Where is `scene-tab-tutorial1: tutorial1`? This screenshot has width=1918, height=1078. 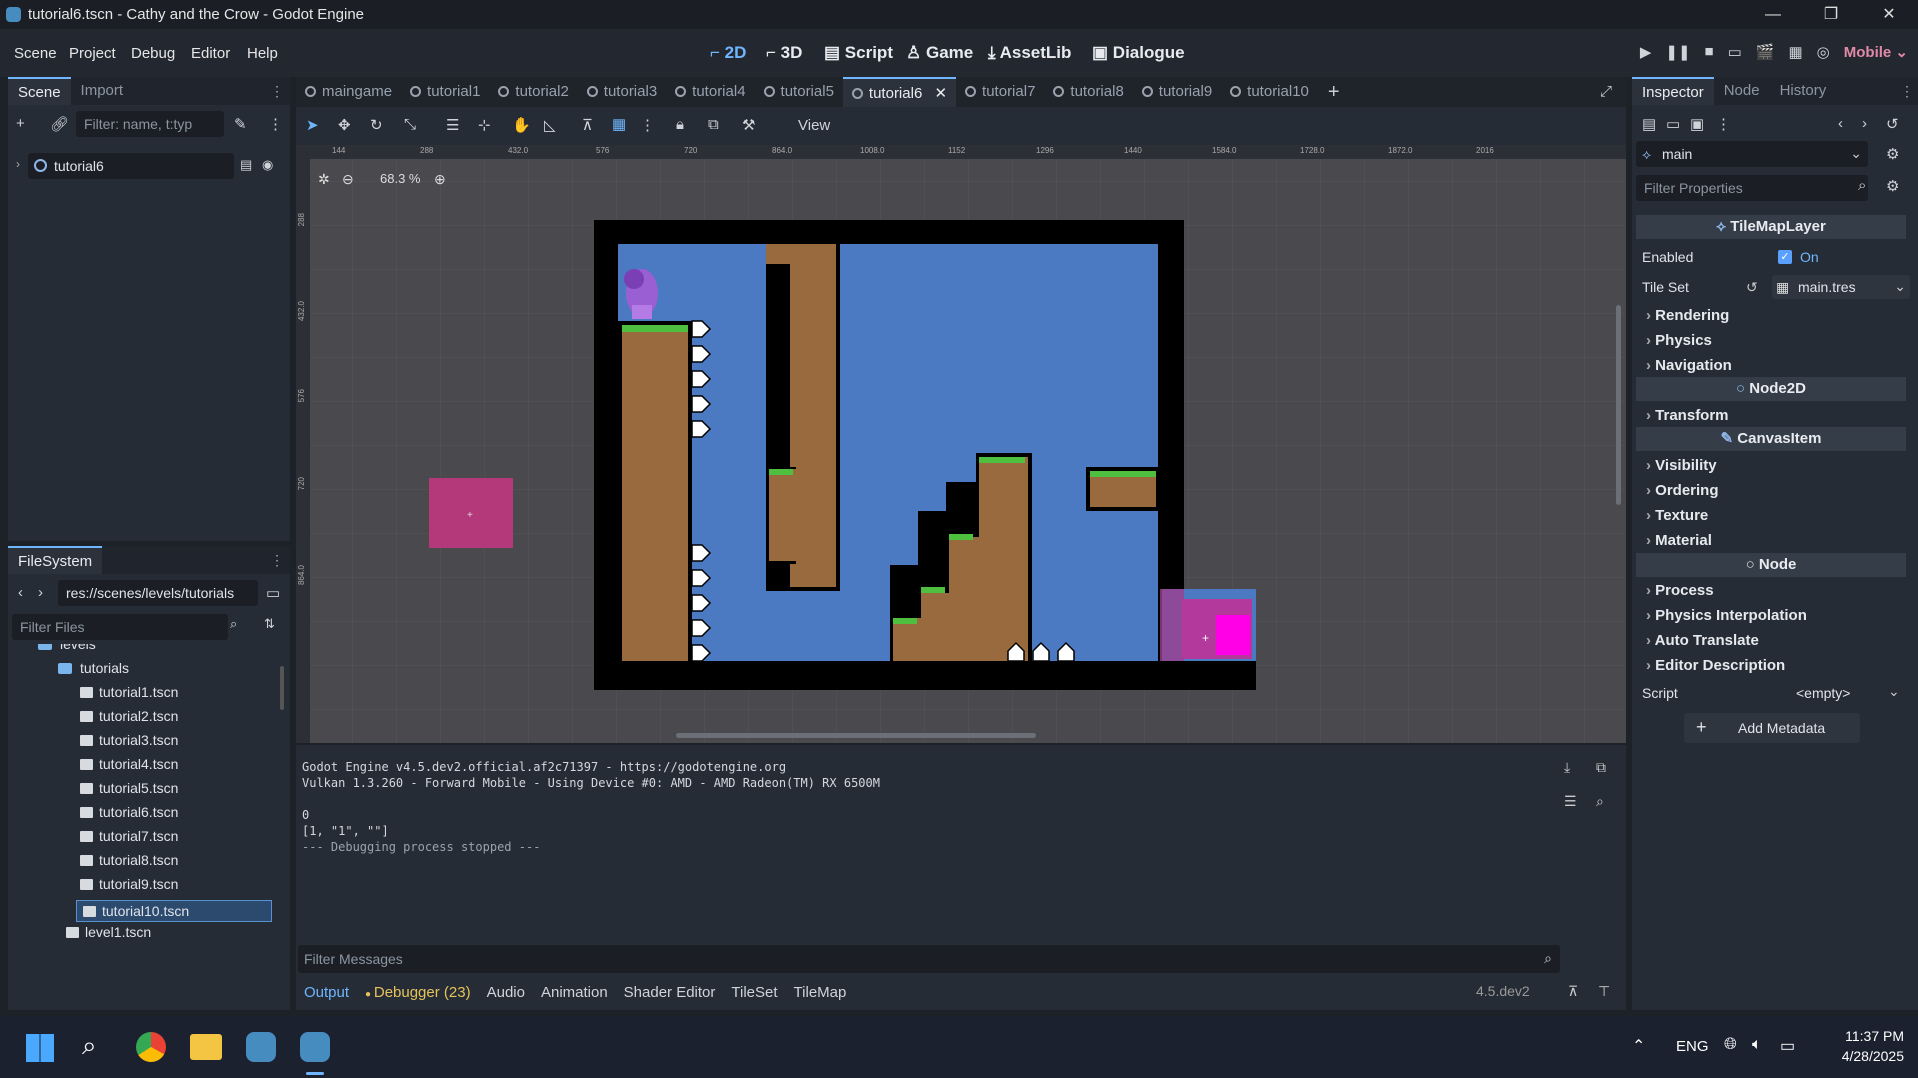 scene-tab-tutorial1: tutorial1 is located at coordinates (445, 92).